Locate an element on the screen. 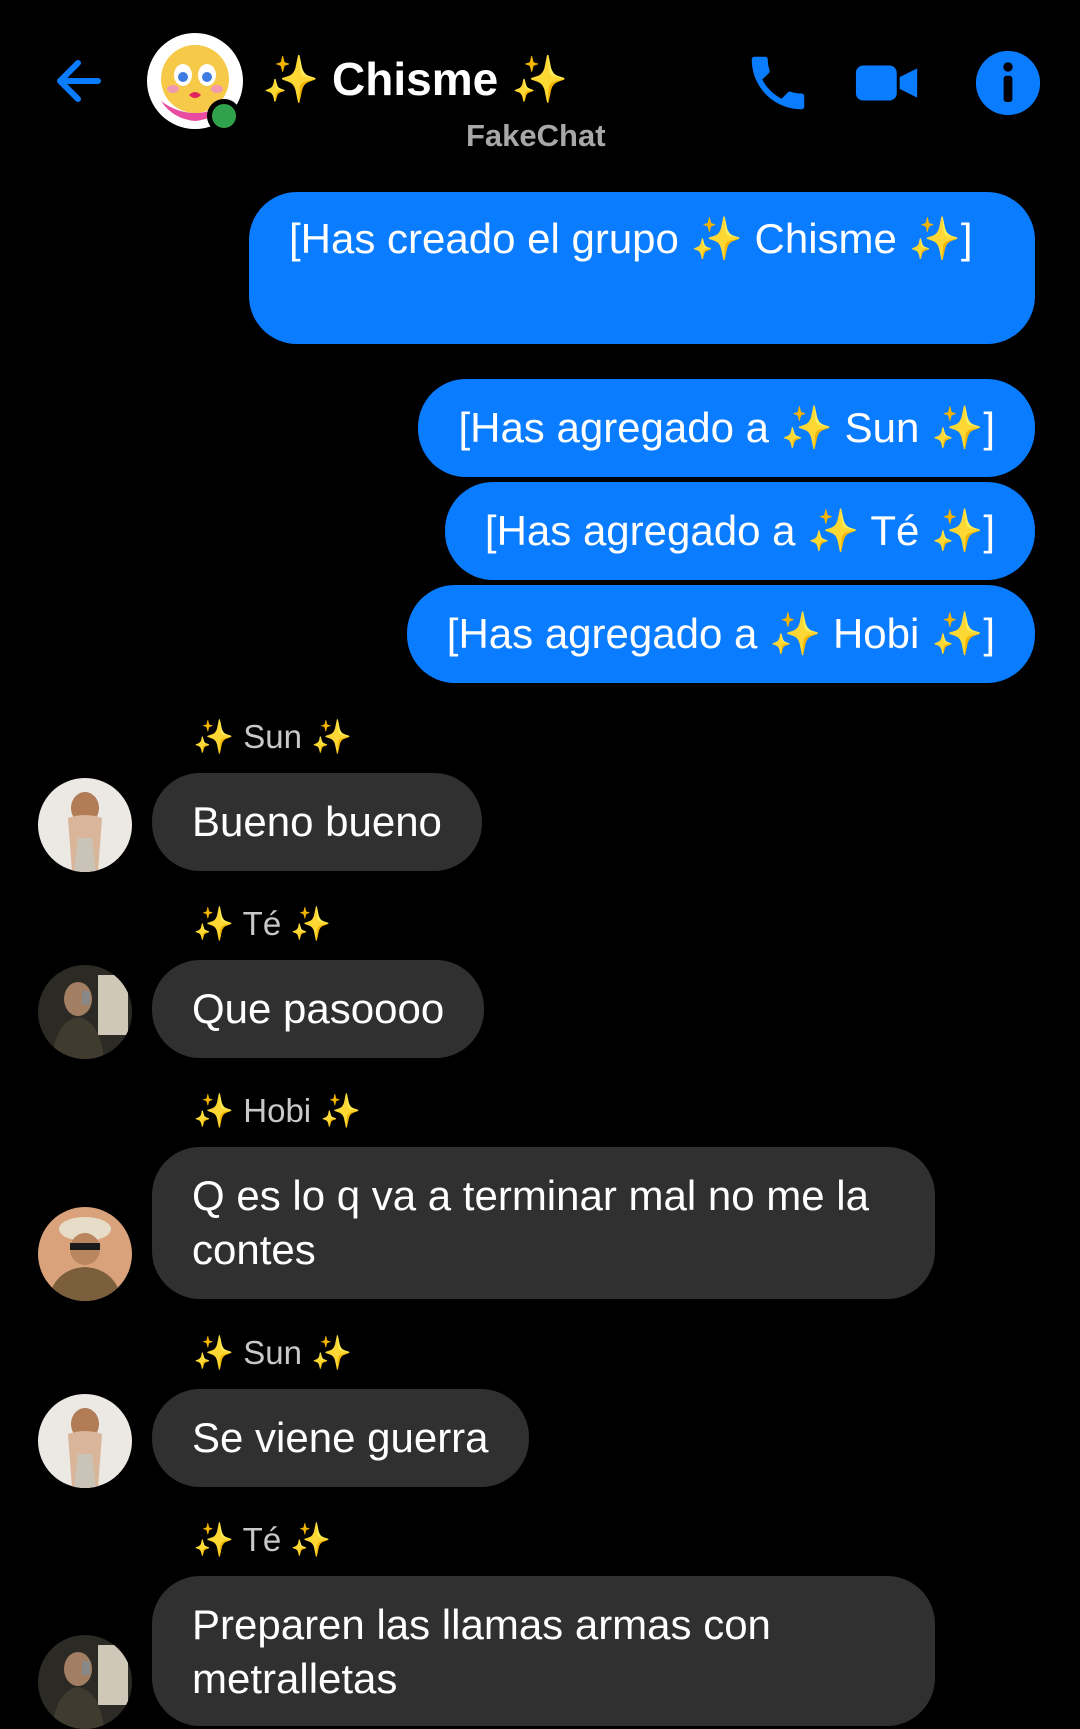 This screenshot has height=1729, width=1080. incoming-message: Que pasoooo is located at coordinates (318, 1009).